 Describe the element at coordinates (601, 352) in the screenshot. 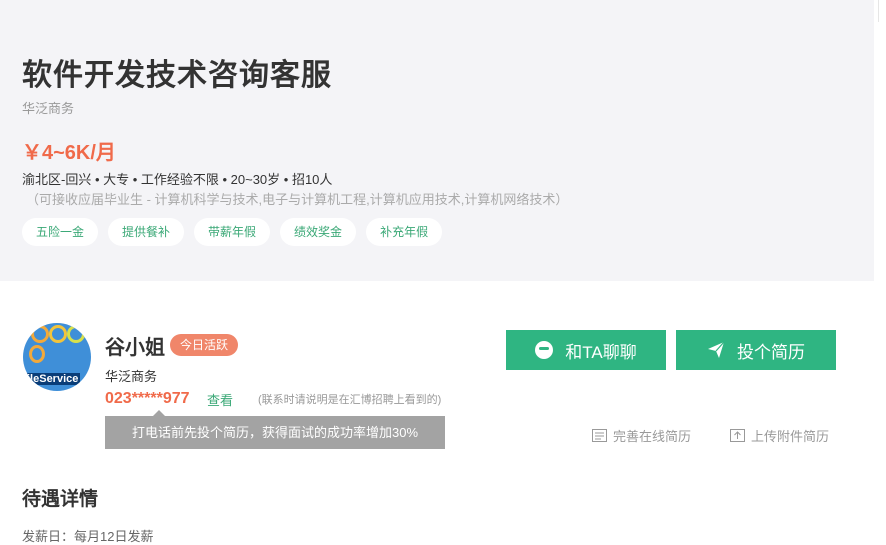

I see `chat-button-label: 和TA聊聊` at that location.